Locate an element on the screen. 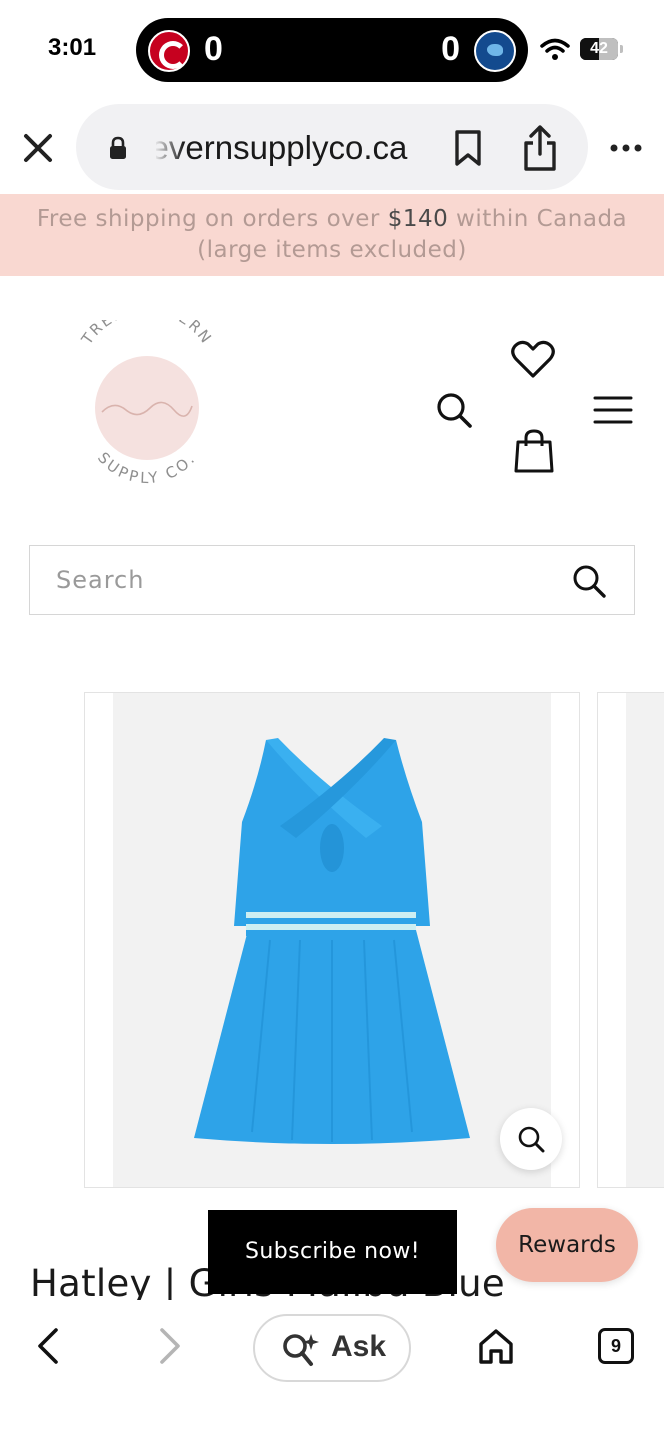 The image size is (664, 1440). product-image-next is located at coordinates (630, 940).